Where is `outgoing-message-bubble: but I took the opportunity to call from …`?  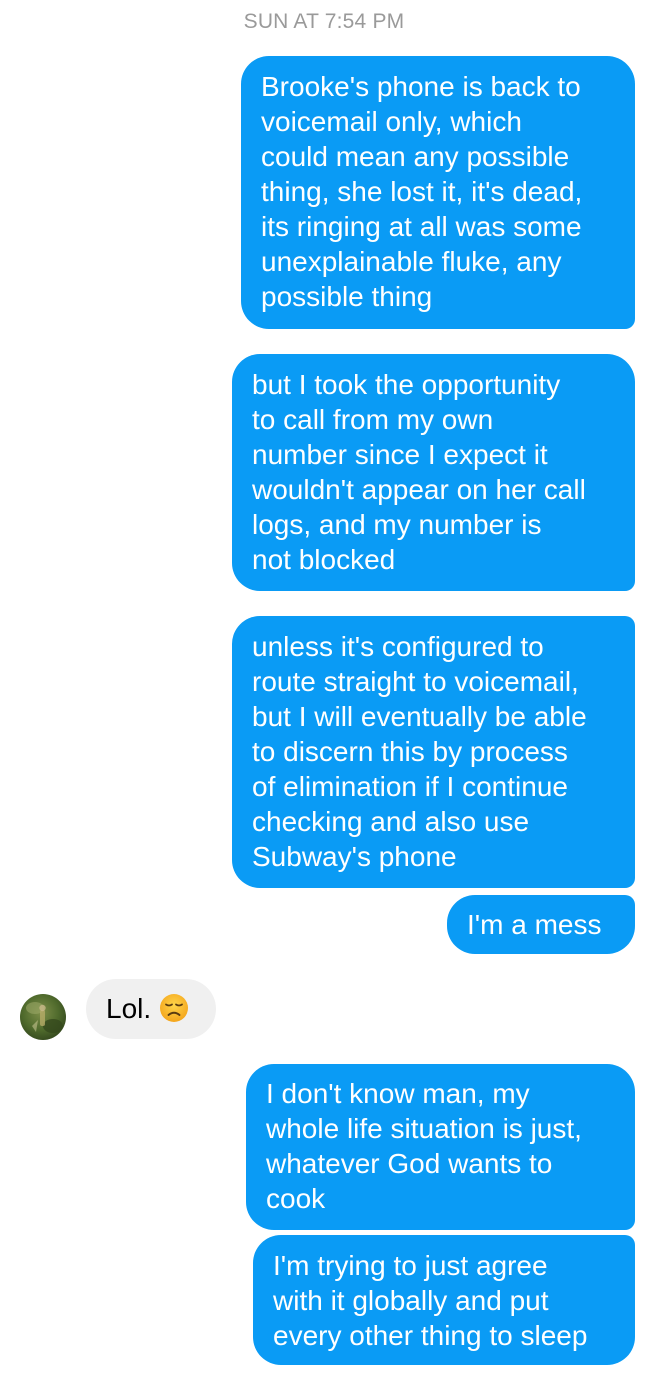
outgoing-message-bubble: but I took the opportunity to call from … is located at coordinates (433, 472).